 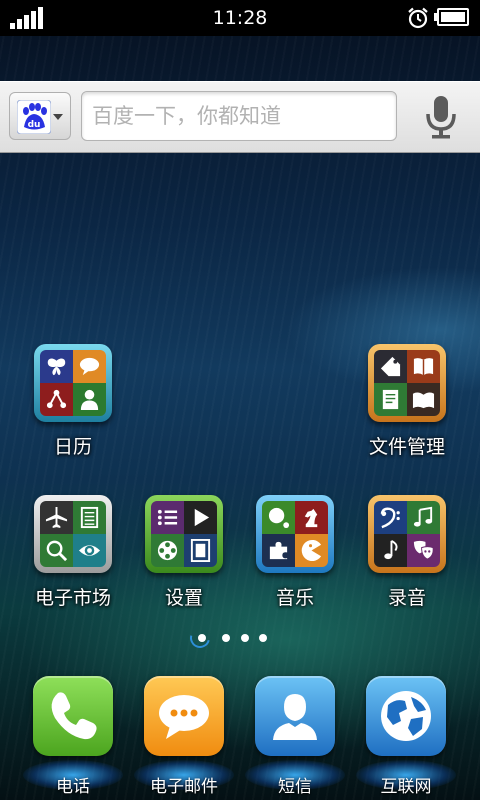 What do you see at coordinates (200, 517) in the screenshot?
I see `play-icon` at bounding box center [200, 517].